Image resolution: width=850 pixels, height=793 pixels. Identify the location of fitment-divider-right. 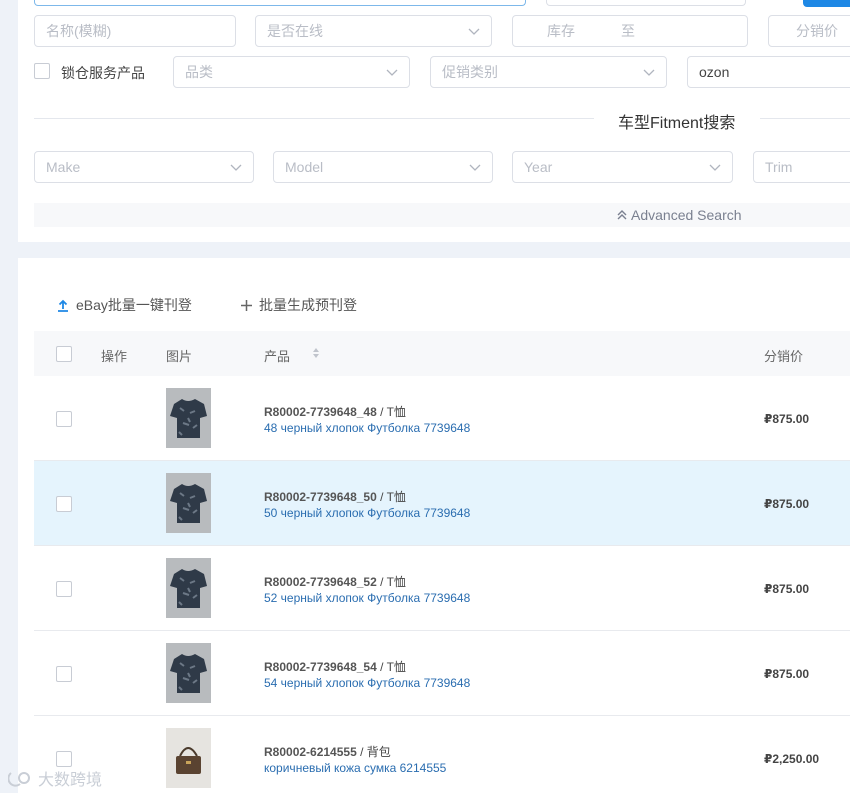
(805, 118).